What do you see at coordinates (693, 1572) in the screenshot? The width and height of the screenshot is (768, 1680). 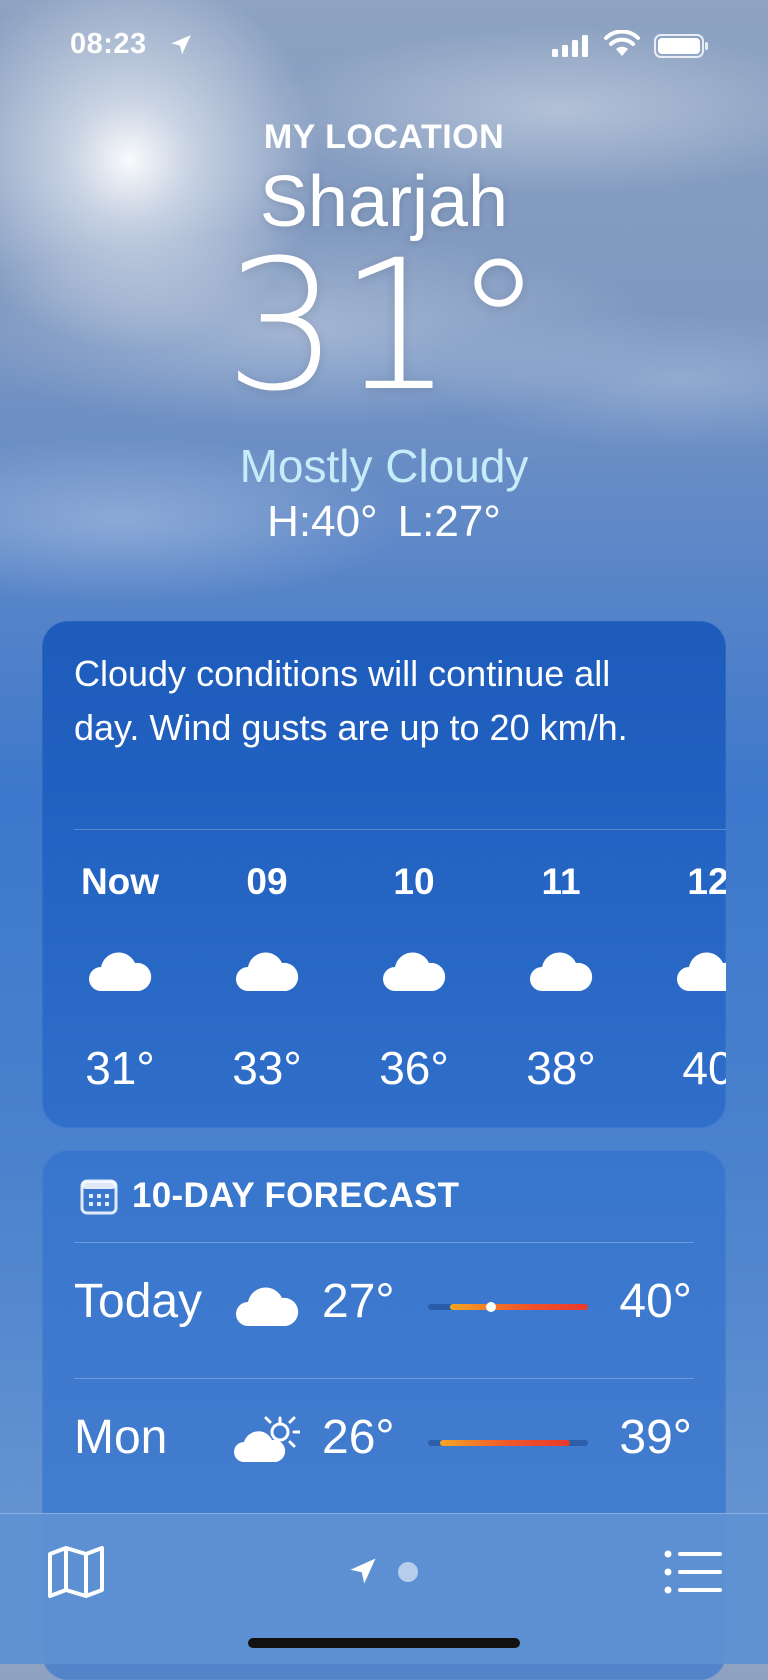 I see `list-icon` at bounding box center [693, 1572].